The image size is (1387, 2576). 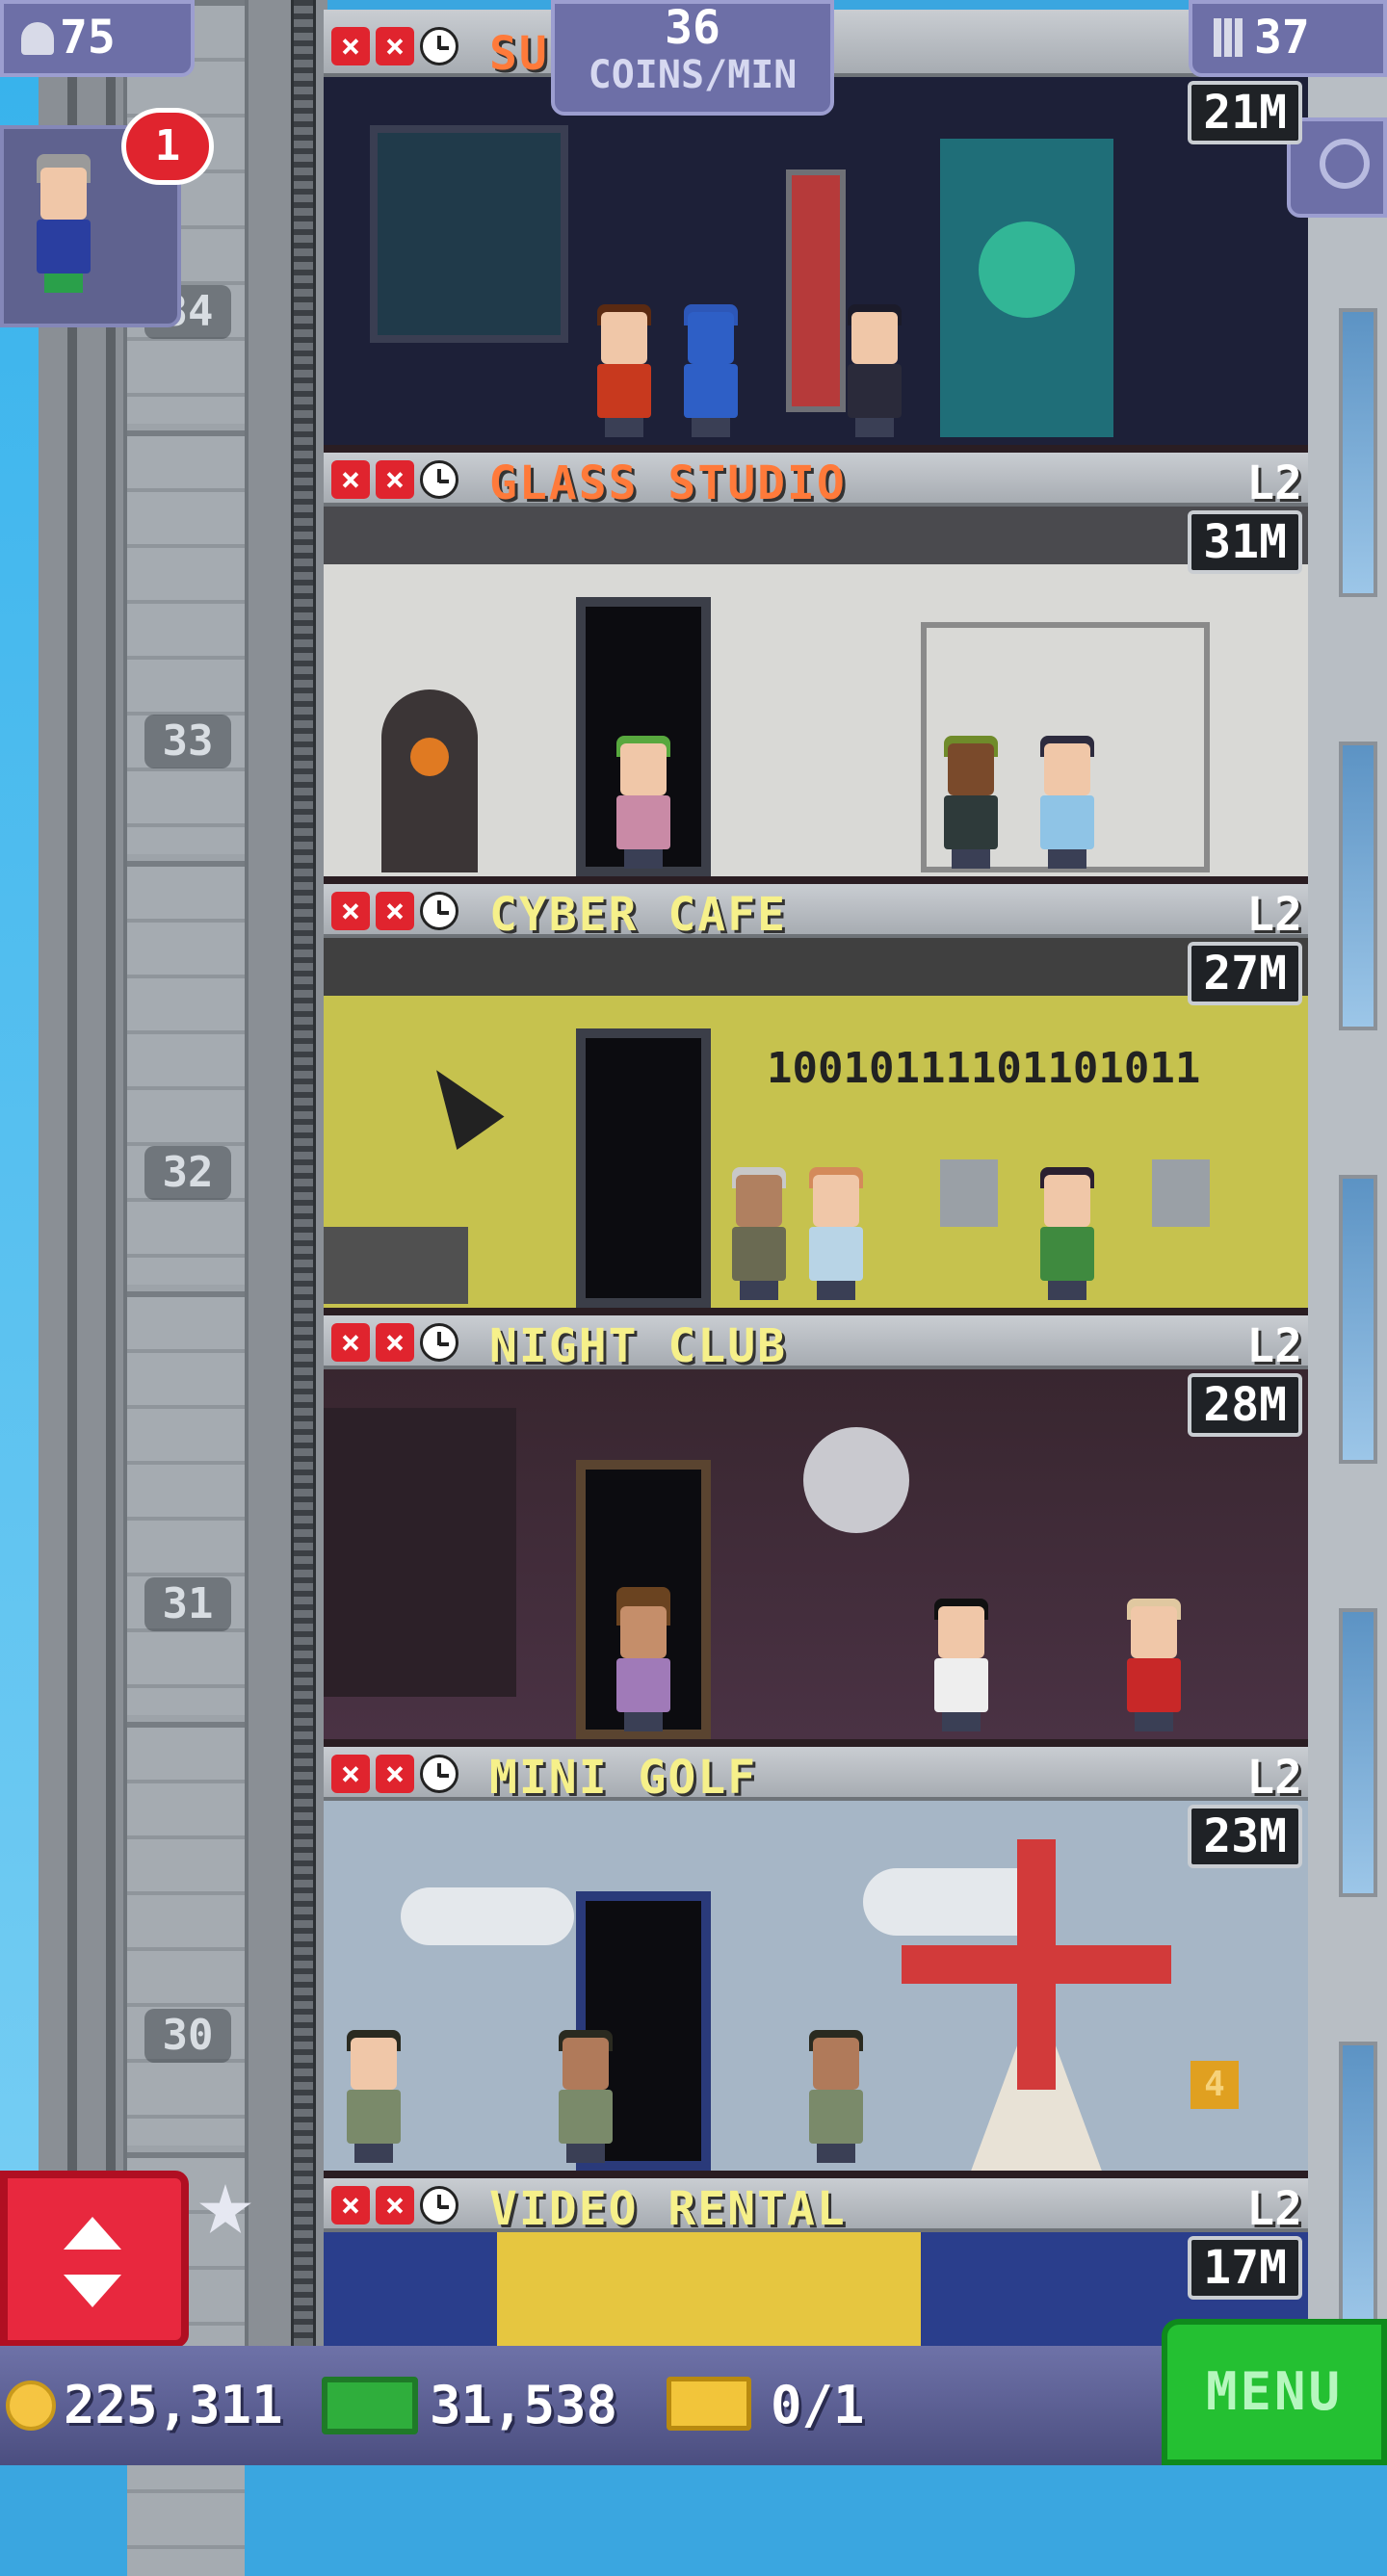 What do you see at coordinates (816, 481) in the screenshot?
I see `floor-title-bar: × × GLASS STUDIO L2` at bounding box center [816, 481].